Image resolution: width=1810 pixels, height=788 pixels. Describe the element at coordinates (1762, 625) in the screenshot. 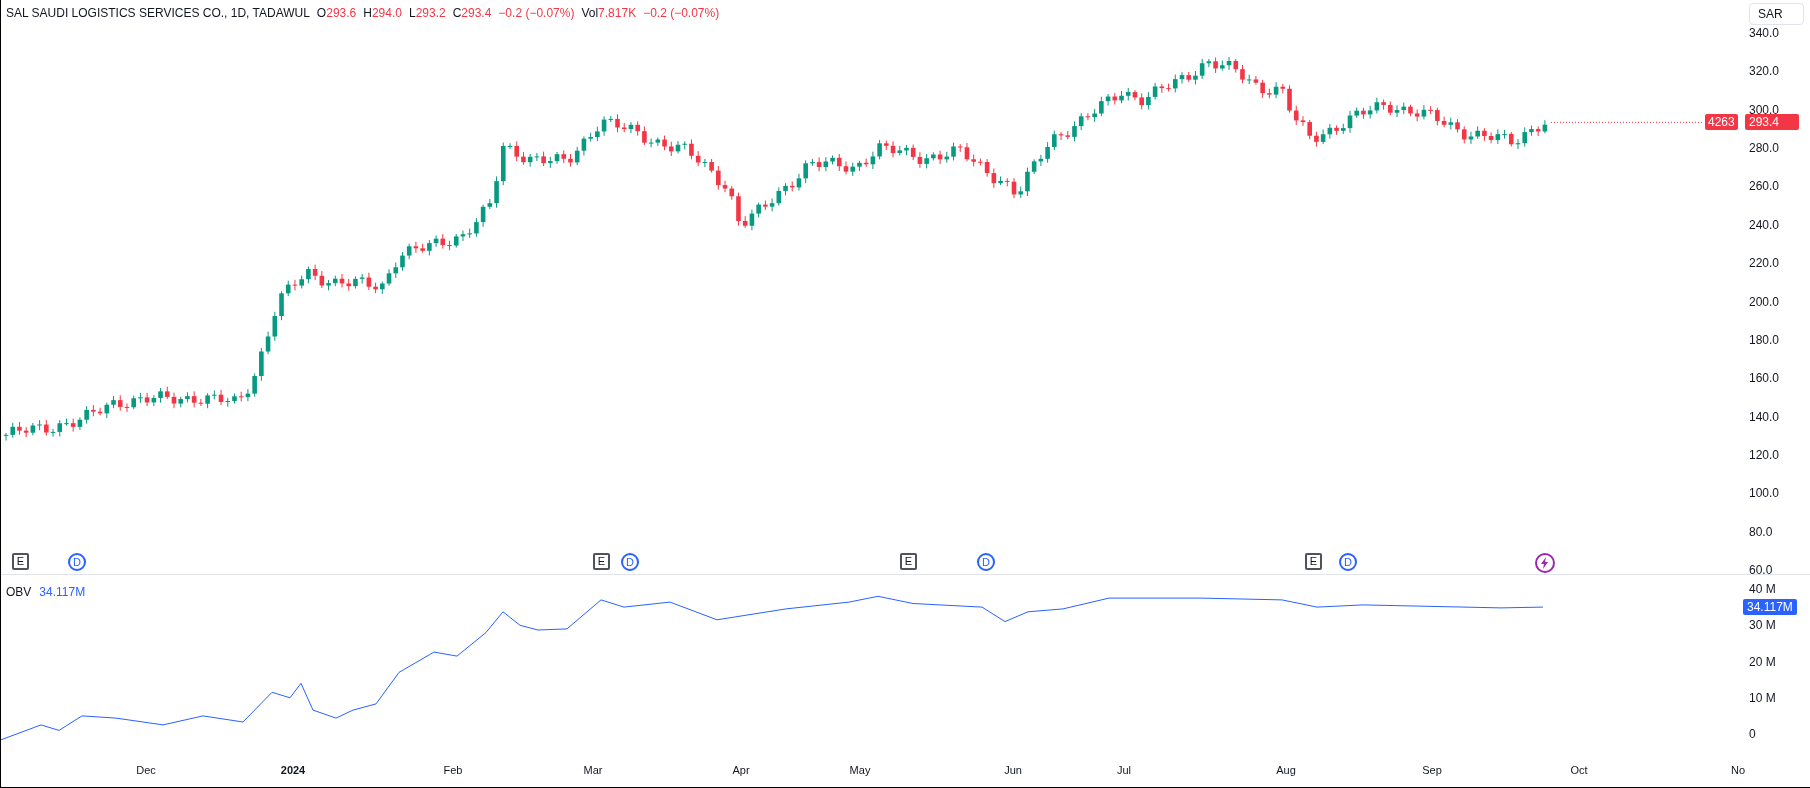

I see `obv-axis-label: 30 M` at that location.